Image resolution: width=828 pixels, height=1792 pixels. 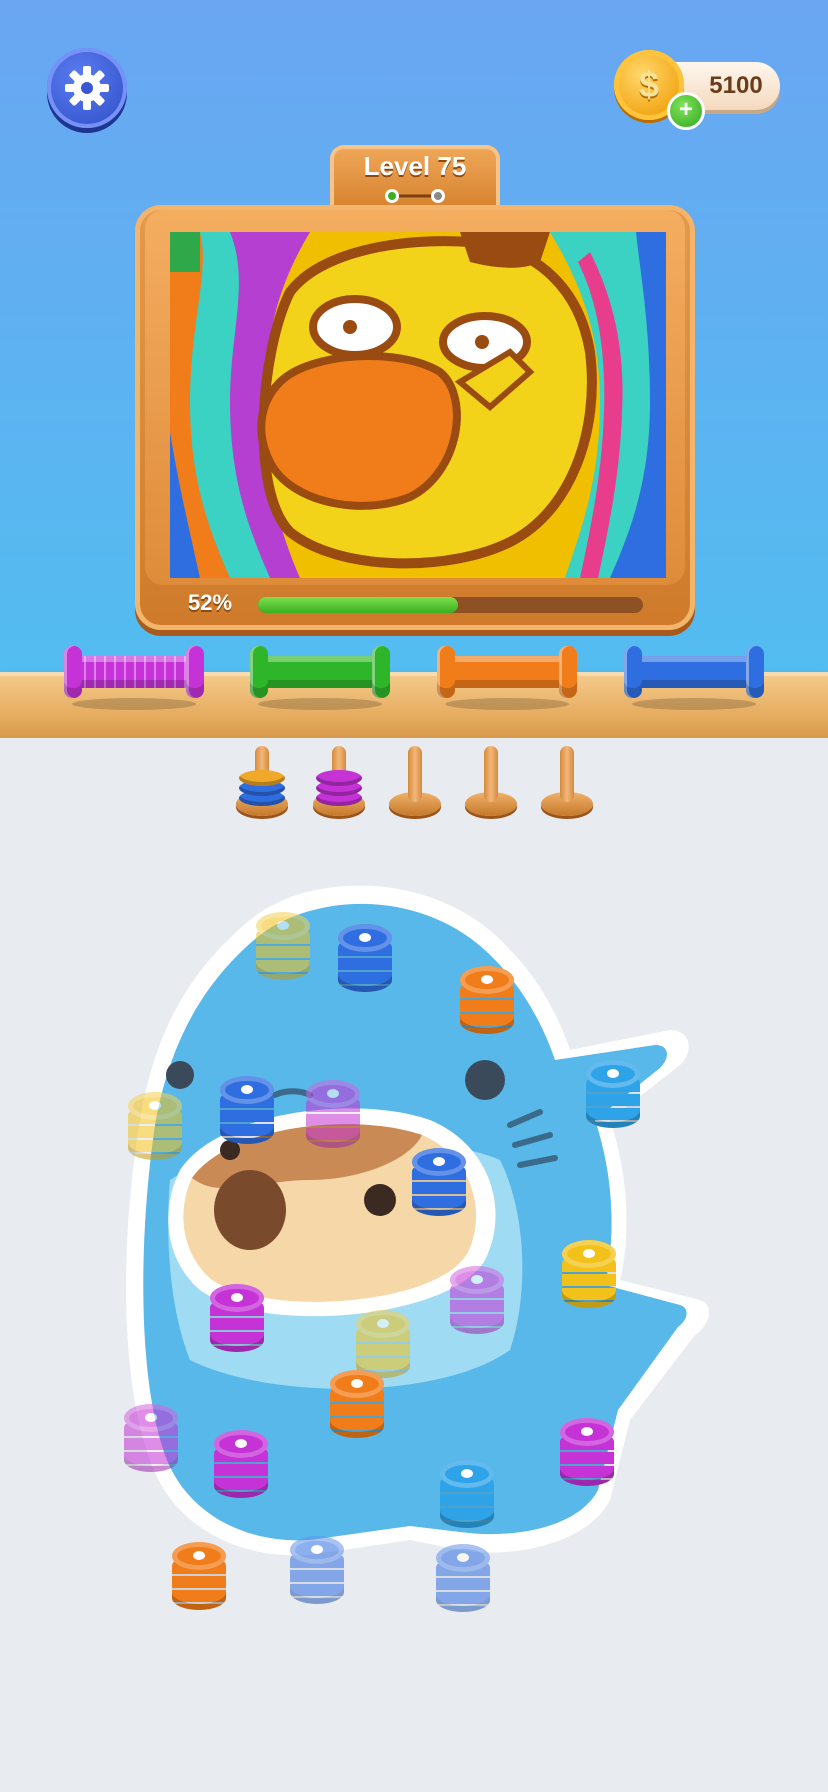 I want to click on spool-green, so click(x=320, y=678).